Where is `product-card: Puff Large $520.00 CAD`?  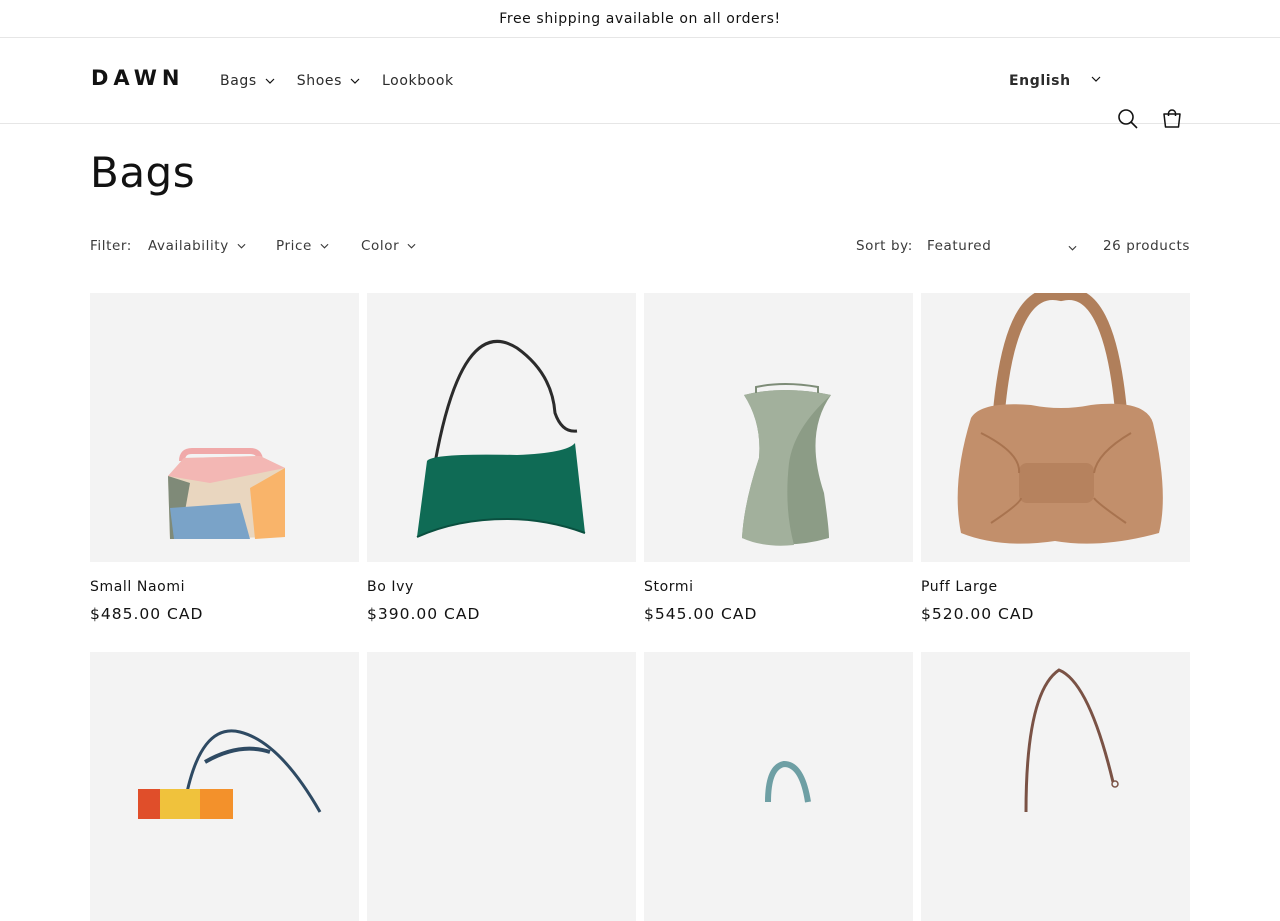 product-card: Puff Large $520.00 CAD is located at coordinates (1055, 458).